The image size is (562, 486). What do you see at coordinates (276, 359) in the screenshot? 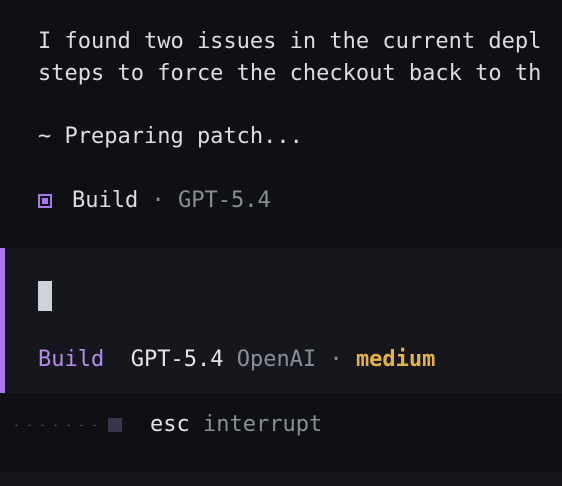
I see `provider-label: OpenAI` at bounding box center [276, 359].